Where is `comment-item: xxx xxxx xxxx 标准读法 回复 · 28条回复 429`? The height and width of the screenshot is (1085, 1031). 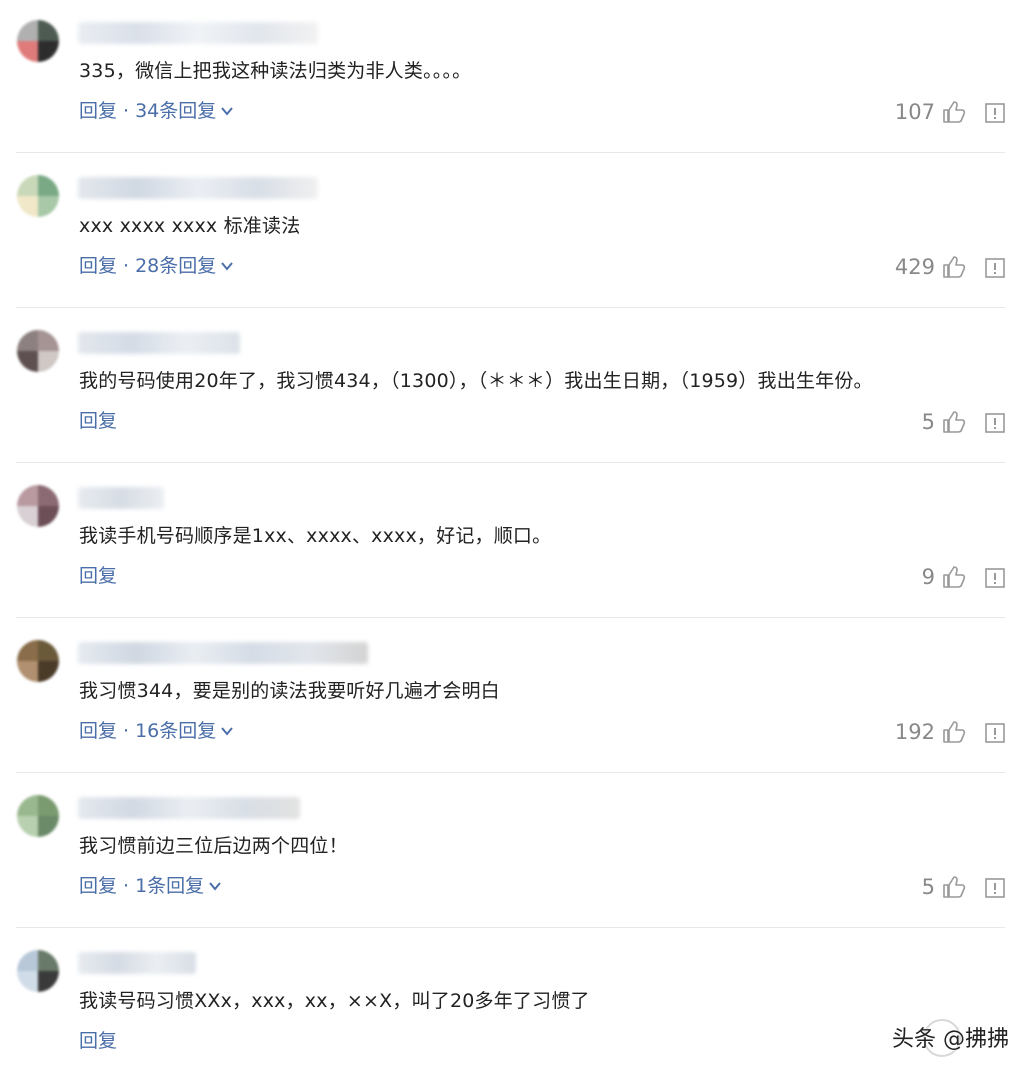
comment-item: xxx xxxx xxxx 标准读法 回复 · 28条回复 429 is located at coordinates (515, 232).